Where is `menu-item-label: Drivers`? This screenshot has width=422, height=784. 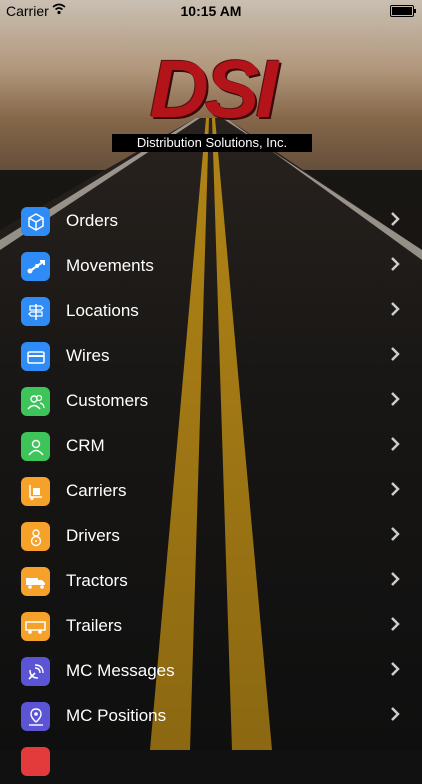 menu-item-label: Drivers is located at coordinates (93, 535).